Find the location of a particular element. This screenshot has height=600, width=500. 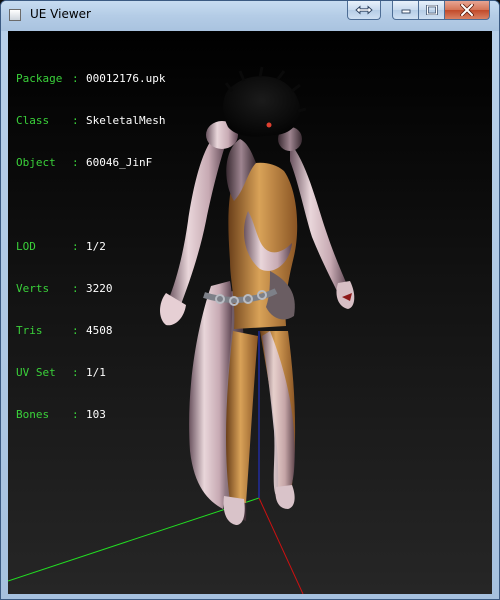

swap-button is located at coordinates (364, 10).